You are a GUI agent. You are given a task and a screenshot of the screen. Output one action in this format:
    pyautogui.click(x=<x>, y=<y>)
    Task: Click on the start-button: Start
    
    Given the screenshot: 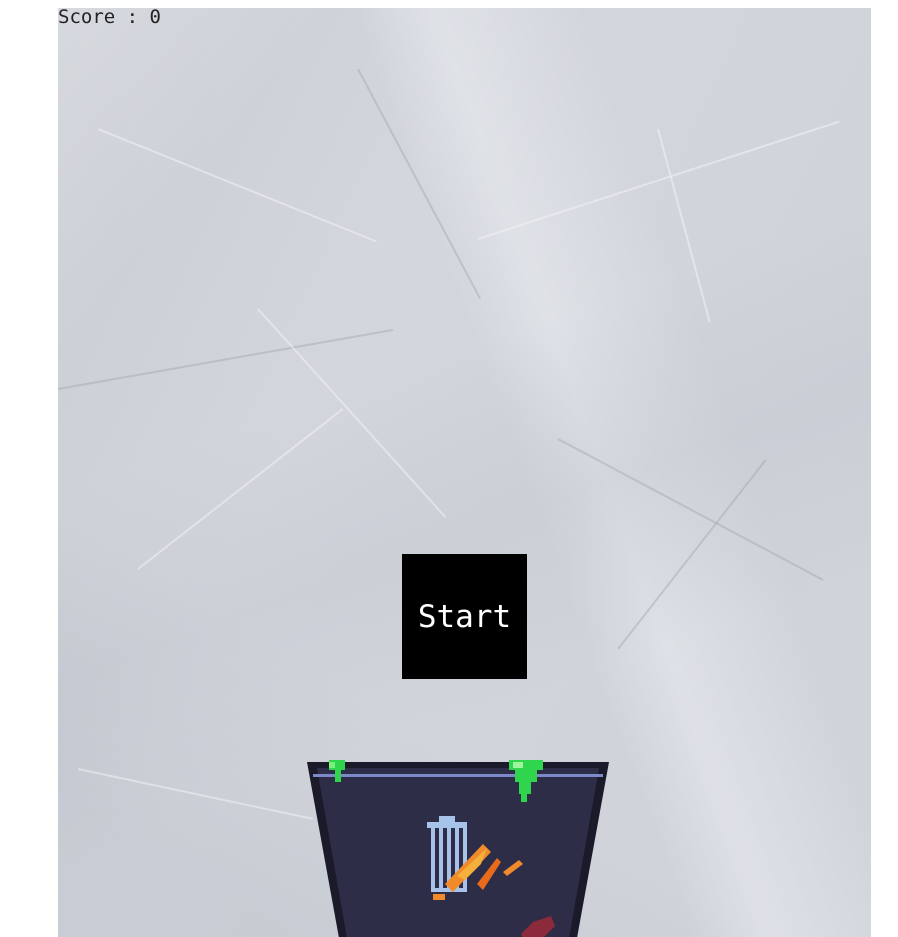 What is the action you would take?
    pyautogui.click(x=464, y=616)
    